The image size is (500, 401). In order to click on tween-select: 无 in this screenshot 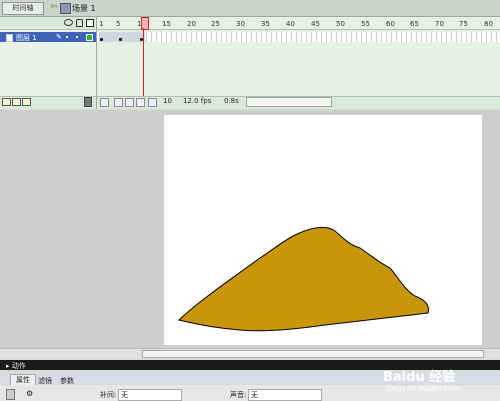, I will do `click(150, 395)`.